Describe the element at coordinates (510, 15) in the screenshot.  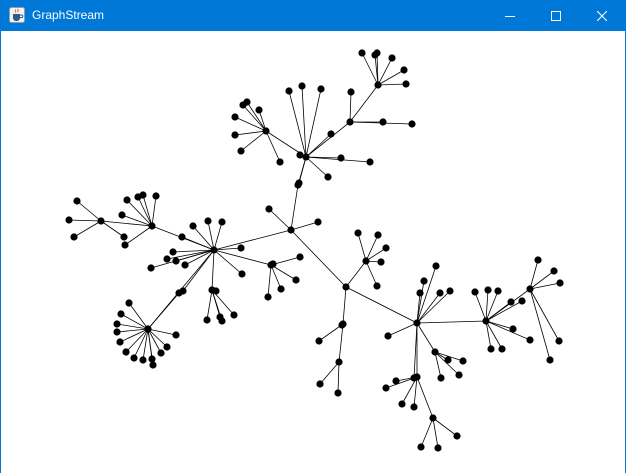
I see `minimize-button` at that location.